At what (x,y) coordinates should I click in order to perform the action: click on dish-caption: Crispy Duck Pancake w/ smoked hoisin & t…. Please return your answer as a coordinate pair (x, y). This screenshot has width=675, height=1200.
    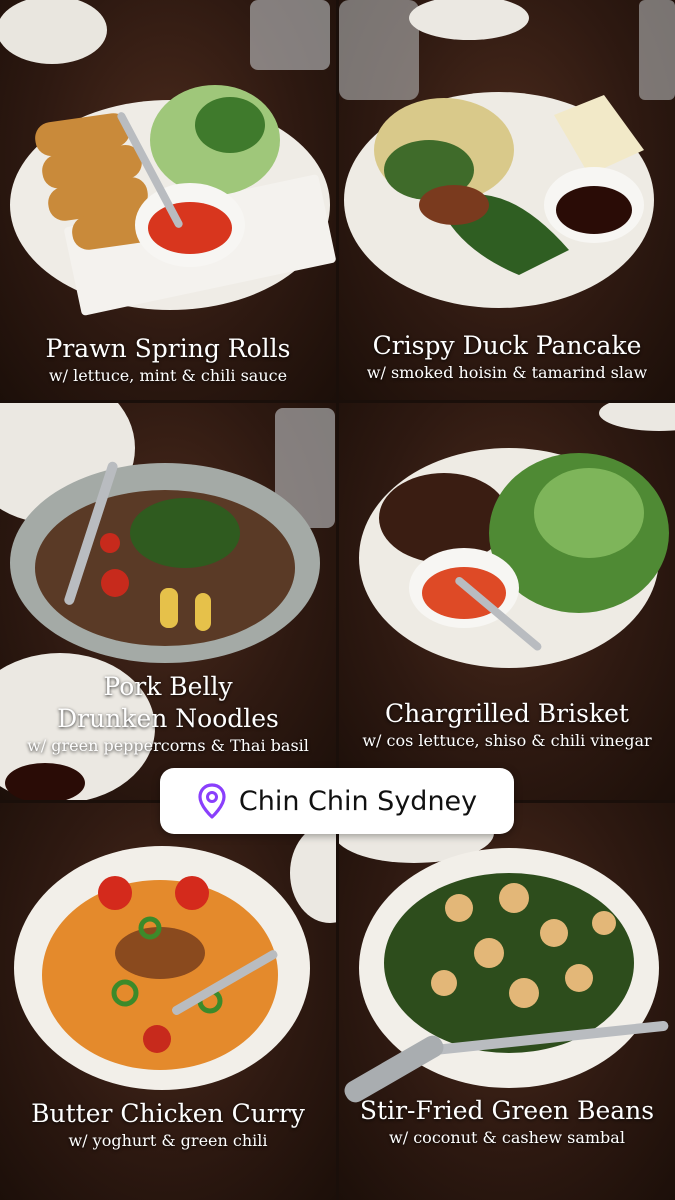
    Looking at the image, I should click on (507, 357).